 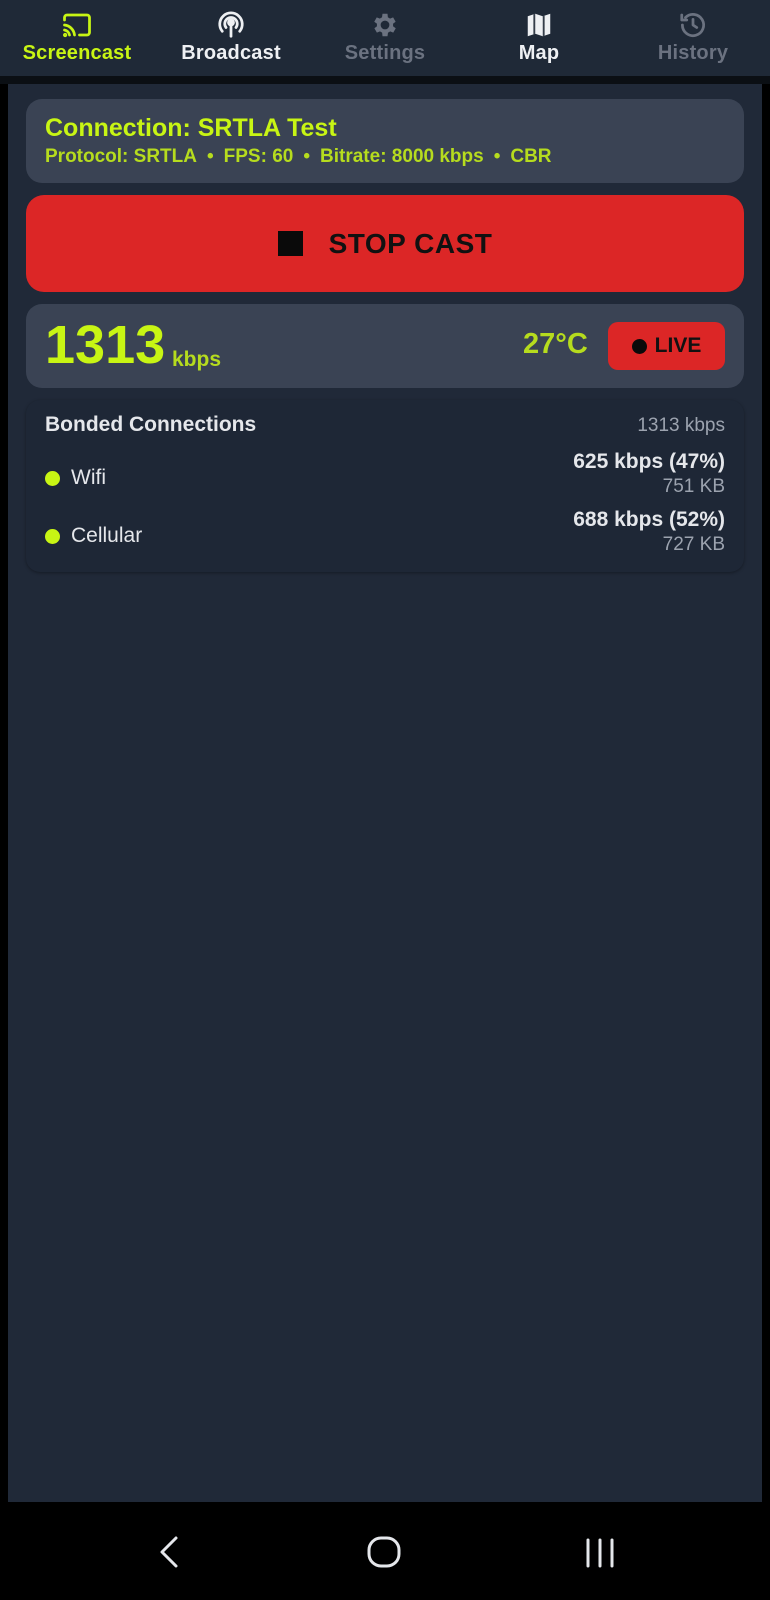 I want to click on connection-bytes: 727 KB, so click(x=693, y=544).